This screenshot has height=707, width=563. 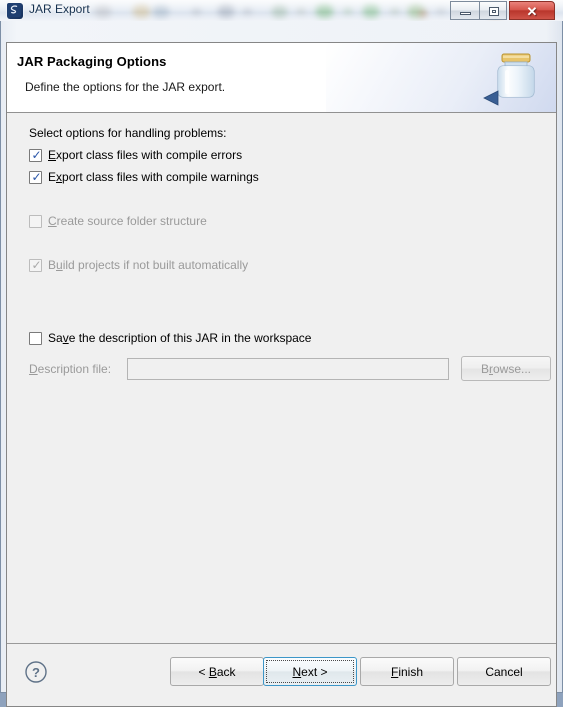 I want to click on mnemonic-underline: E, so click(x=52, y=155).